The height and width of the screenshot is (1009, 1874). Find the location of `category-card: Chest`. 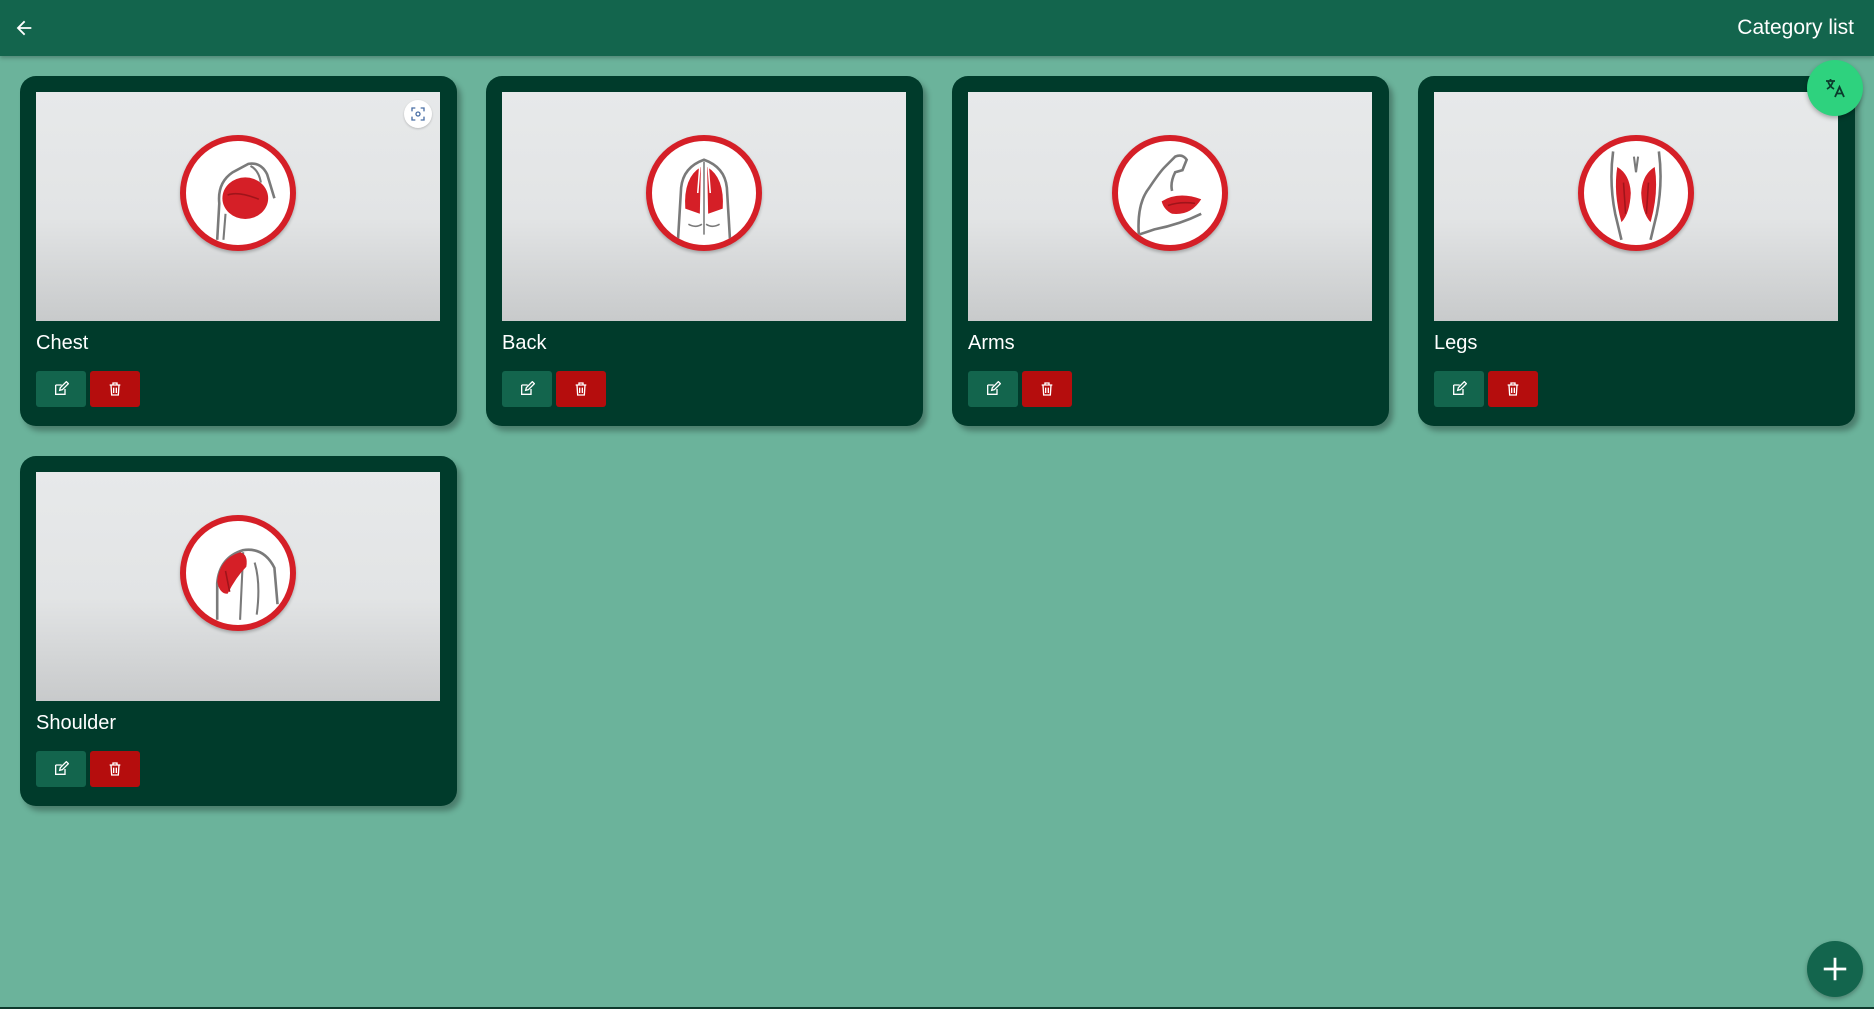

category-card: Chest is located at coordinates (238, 251).